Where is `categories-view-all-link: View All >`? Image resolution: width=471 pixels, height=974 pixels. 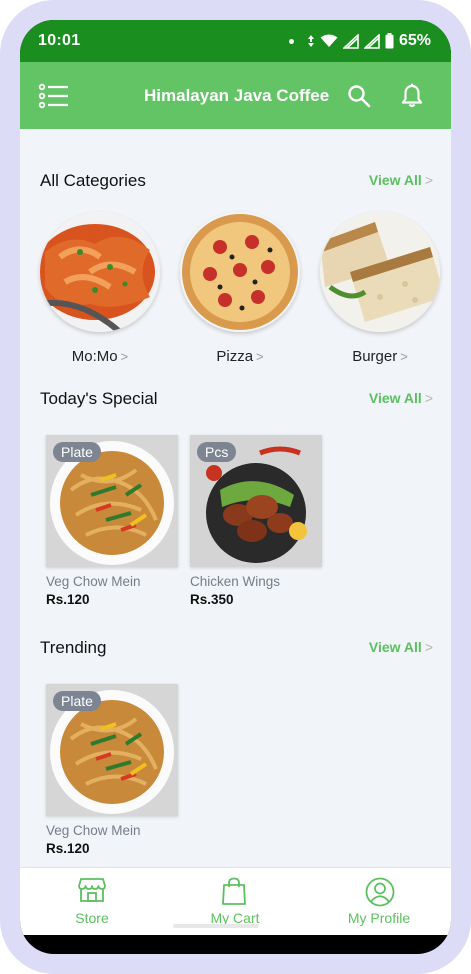
categories-view-all-link: View All > is located at coordinates (401, 180).